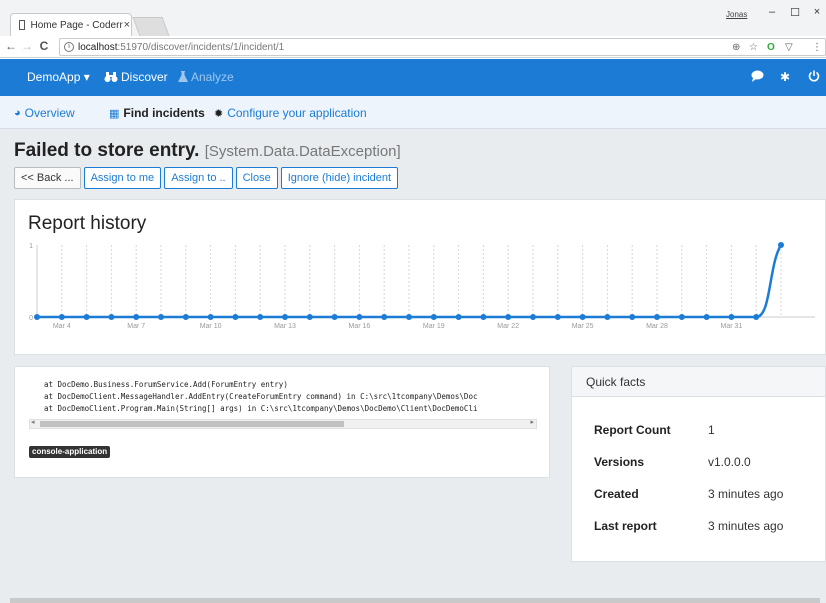  I want to click on nav-discover: Discover, so click(136, 77).